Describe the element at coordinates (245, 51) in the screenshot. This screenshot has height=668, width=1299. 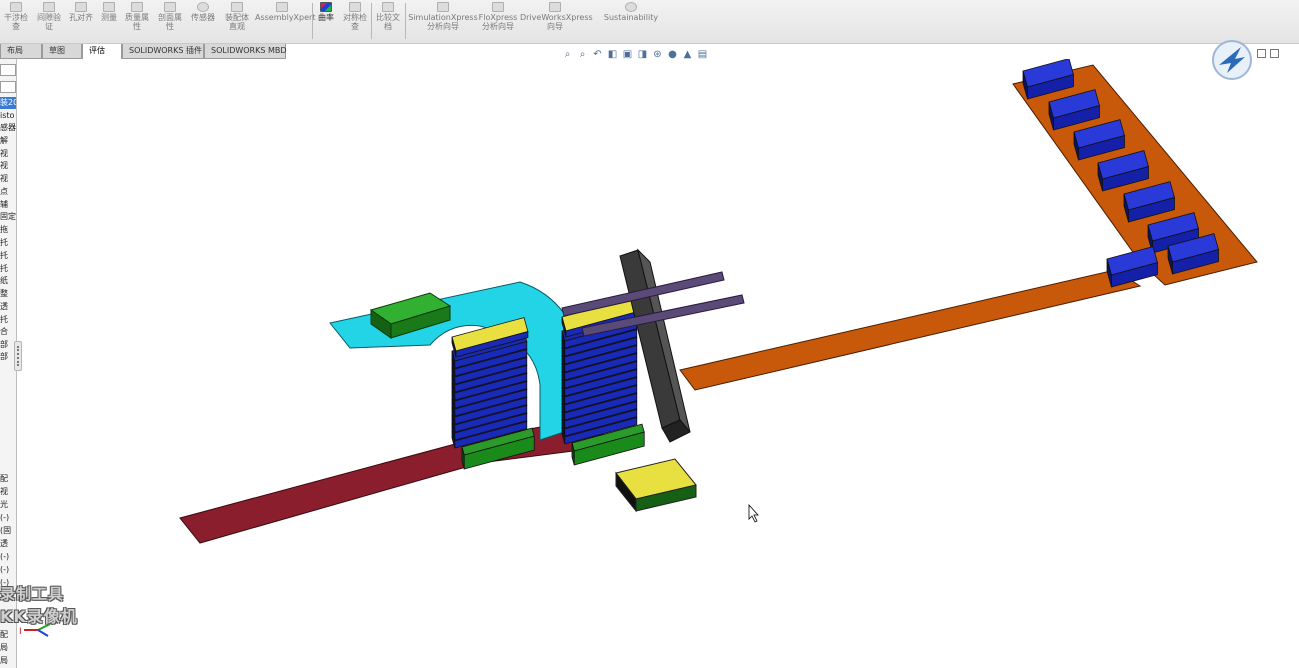
I see `tab-solidworks-mbd: SOLIDWORKS MBD` at that location.